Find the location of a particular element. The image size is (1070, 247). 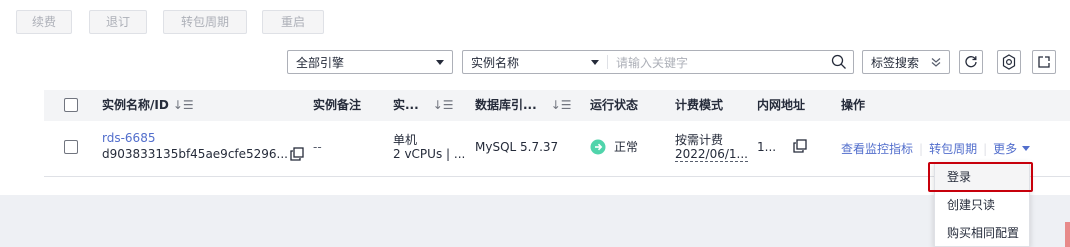

gear-icon is located at coordinates (1009, 62).